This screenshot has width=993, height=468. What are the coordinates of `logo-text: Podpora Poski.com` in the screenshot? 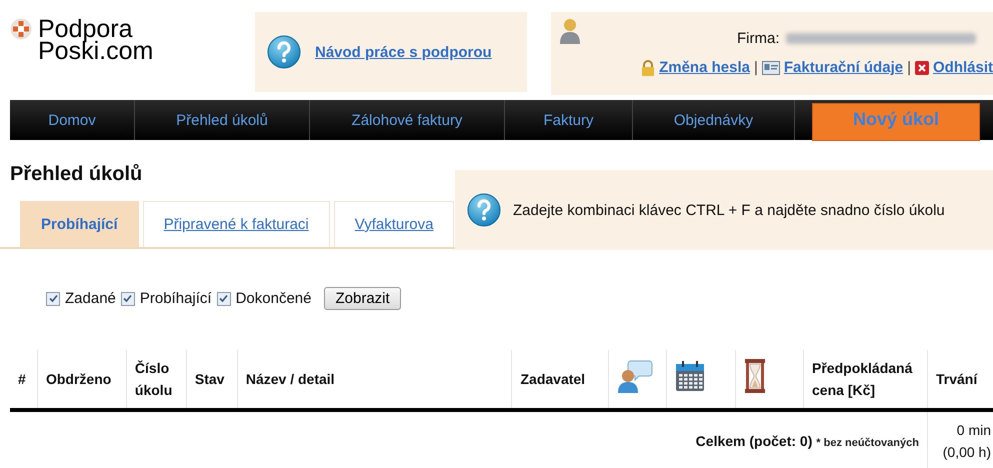 It's located at (96, 42).